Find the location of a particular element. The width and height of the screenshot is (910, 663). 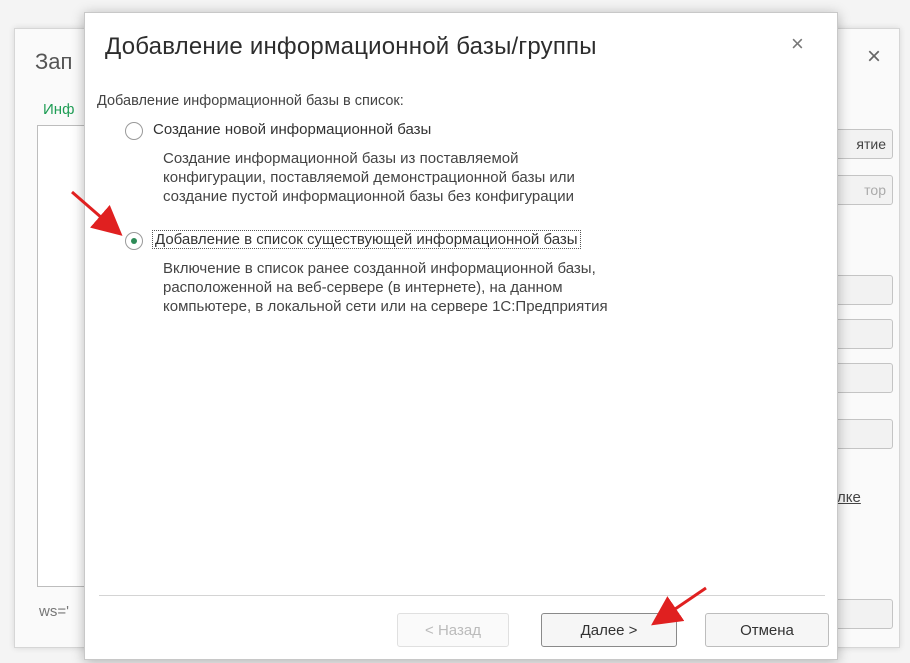

arrow-to-selected-option-icon is located at coordinates (97, 213).